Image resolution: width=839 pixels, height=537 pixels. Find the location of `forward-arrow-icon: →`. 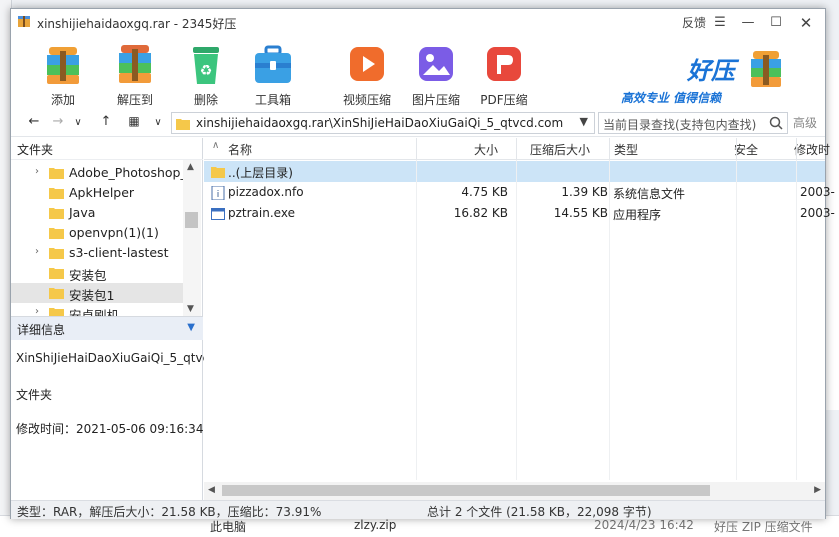

forward-arrow-icon: → is located at coordinates (58, 121).